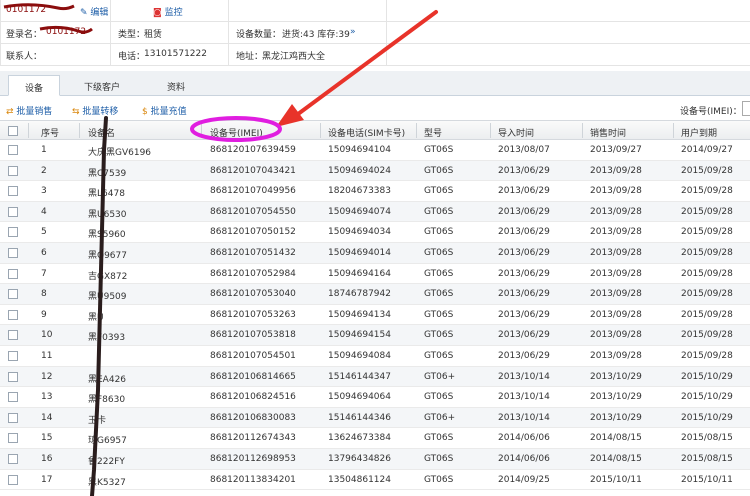 Image resolution: width=750 pixels, height=496 pixels. Describe the element at coordinates (353, 32) in the screenshot. I see `device-count-more-link: »` at that location.